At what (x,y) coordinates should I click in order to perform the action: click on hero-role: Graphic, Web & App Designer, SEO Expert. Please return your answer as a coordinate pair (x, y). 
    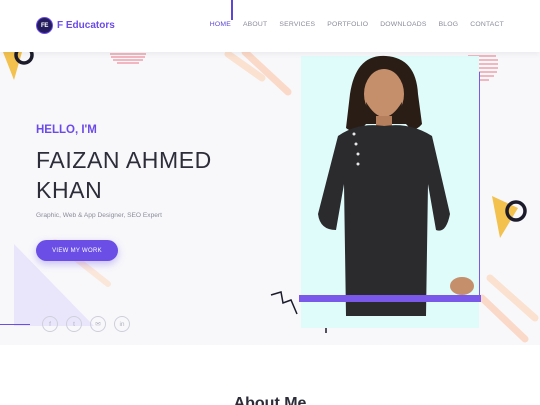
    Looking at the image, I should click on (99, 215).